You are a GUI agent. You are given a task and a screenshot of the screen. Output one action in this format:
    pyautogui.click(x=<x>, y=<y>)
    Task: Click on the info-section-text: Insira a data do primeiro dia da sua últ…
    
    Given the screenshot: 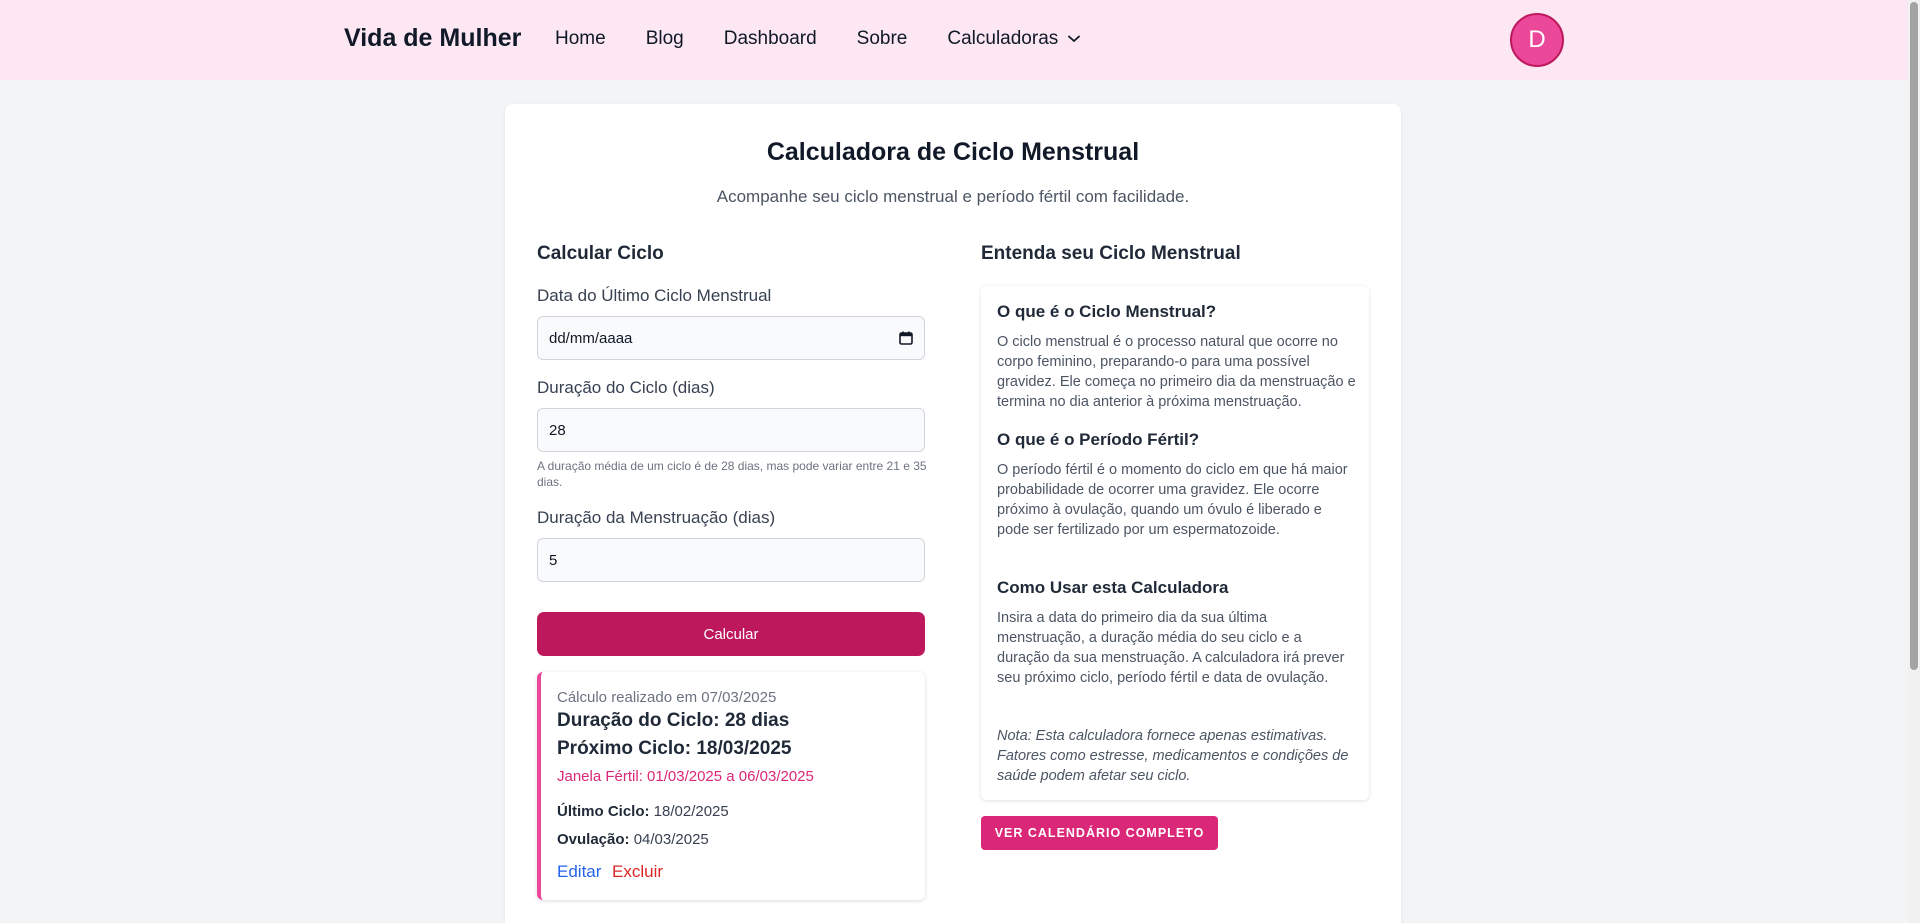 What is the action you would take?
    pyautogui.click(x=1171, y=648)
    